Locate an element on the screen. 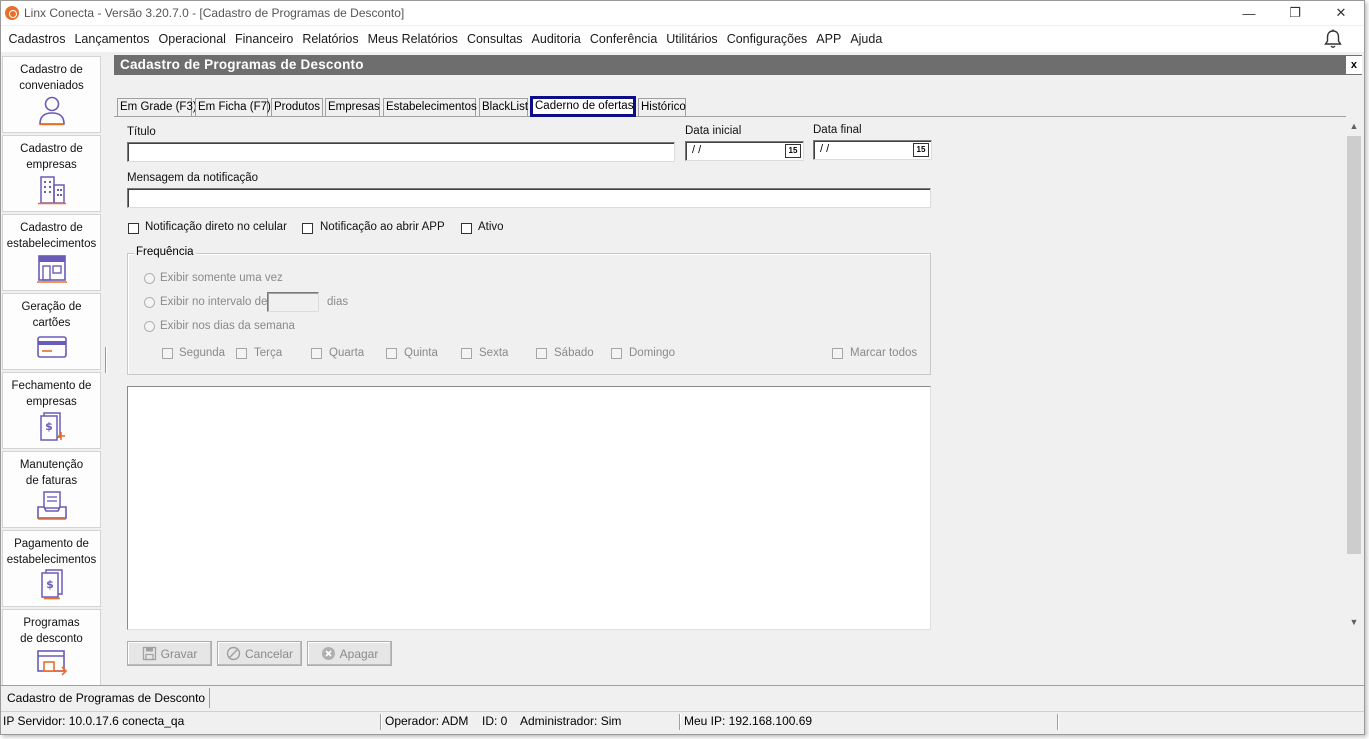 The height and width of the screenshot is (739, 1369). exibir-dias-semana-label: Exibir nos dias da semana is located at coordinates (227, 326).